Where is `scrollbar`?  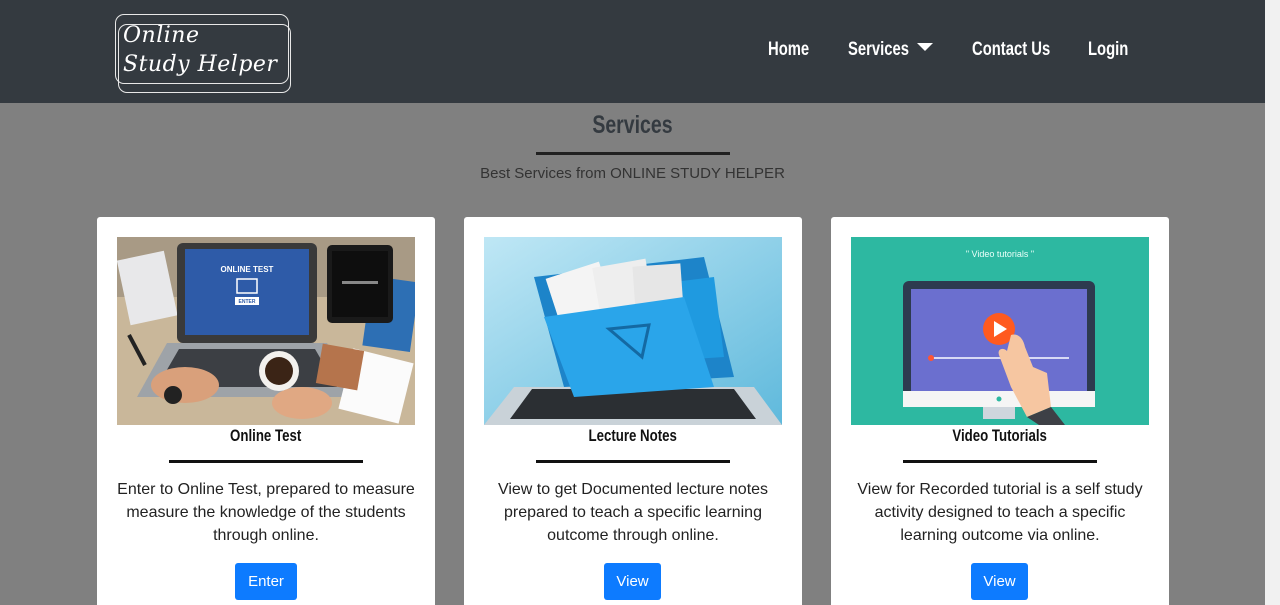
scrollbar is located at coordinates (1272, 302).